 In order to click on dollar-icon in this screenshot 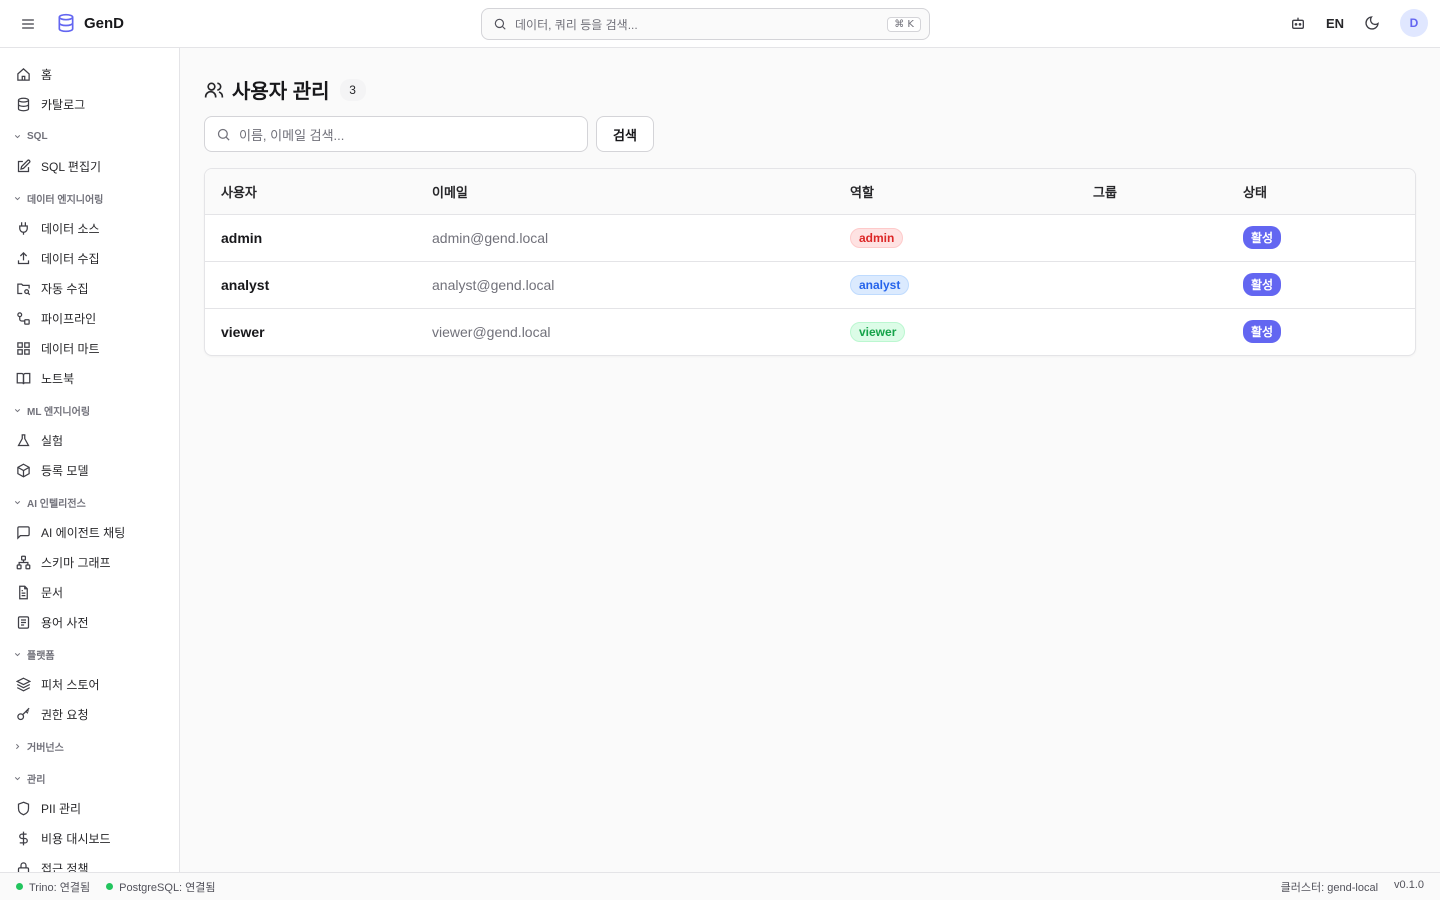, I will do `click(23, 838)`.